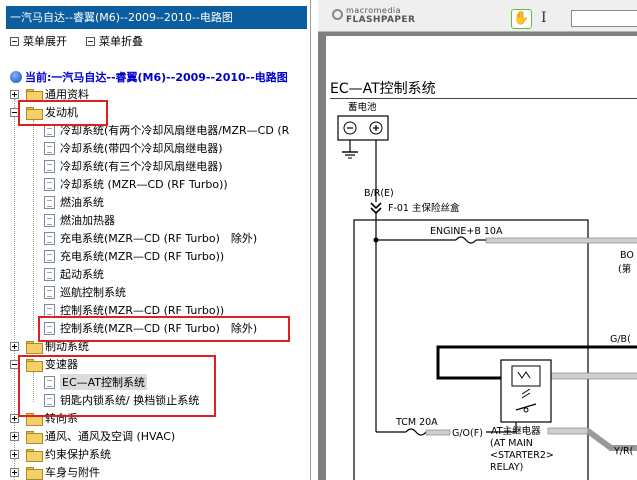  Describe the element at coordinates (416, 432) in the screenshot. I see `tcm-fuse-symbol` at that location.